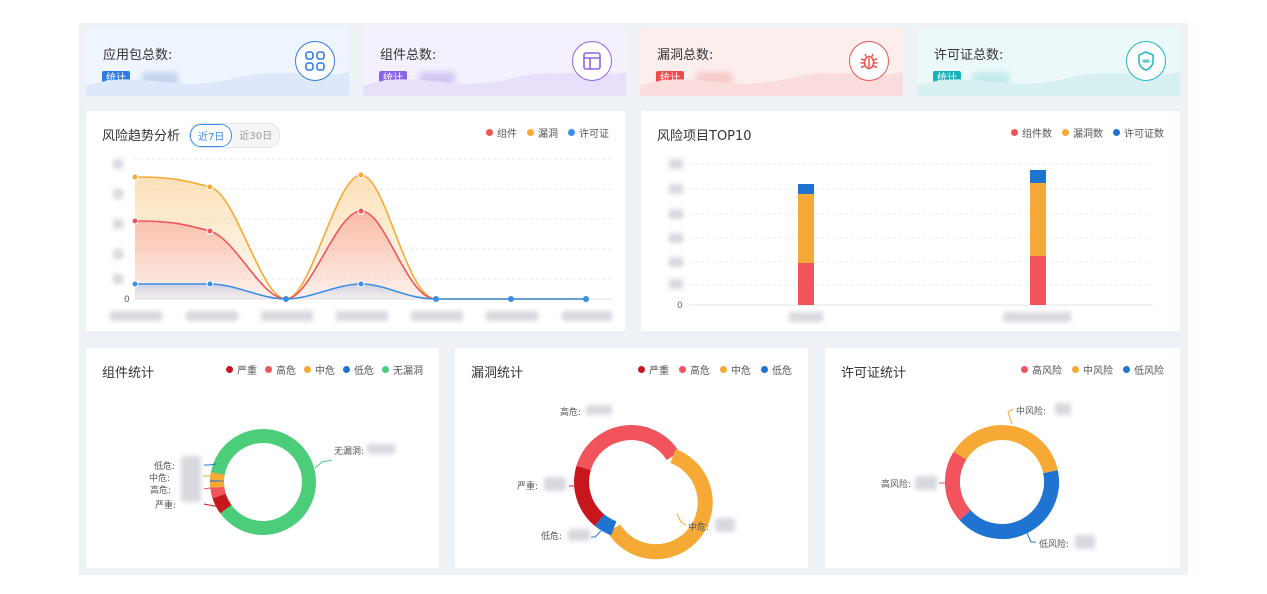 This screenshot has width=1267, height=594. I want to click on stat-card-licenses: 许可证总数: 统计, so click(1048, 62).